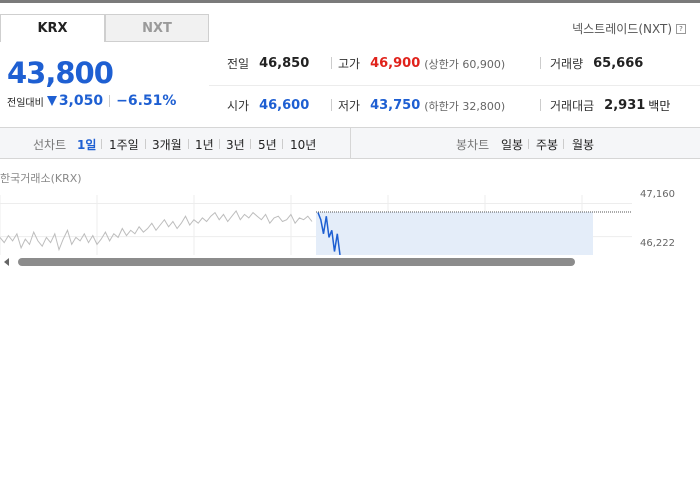  What do you see at coordinates (110, 101) in the screenshot?
I see `change-divider` at bounding box center [110, 101].